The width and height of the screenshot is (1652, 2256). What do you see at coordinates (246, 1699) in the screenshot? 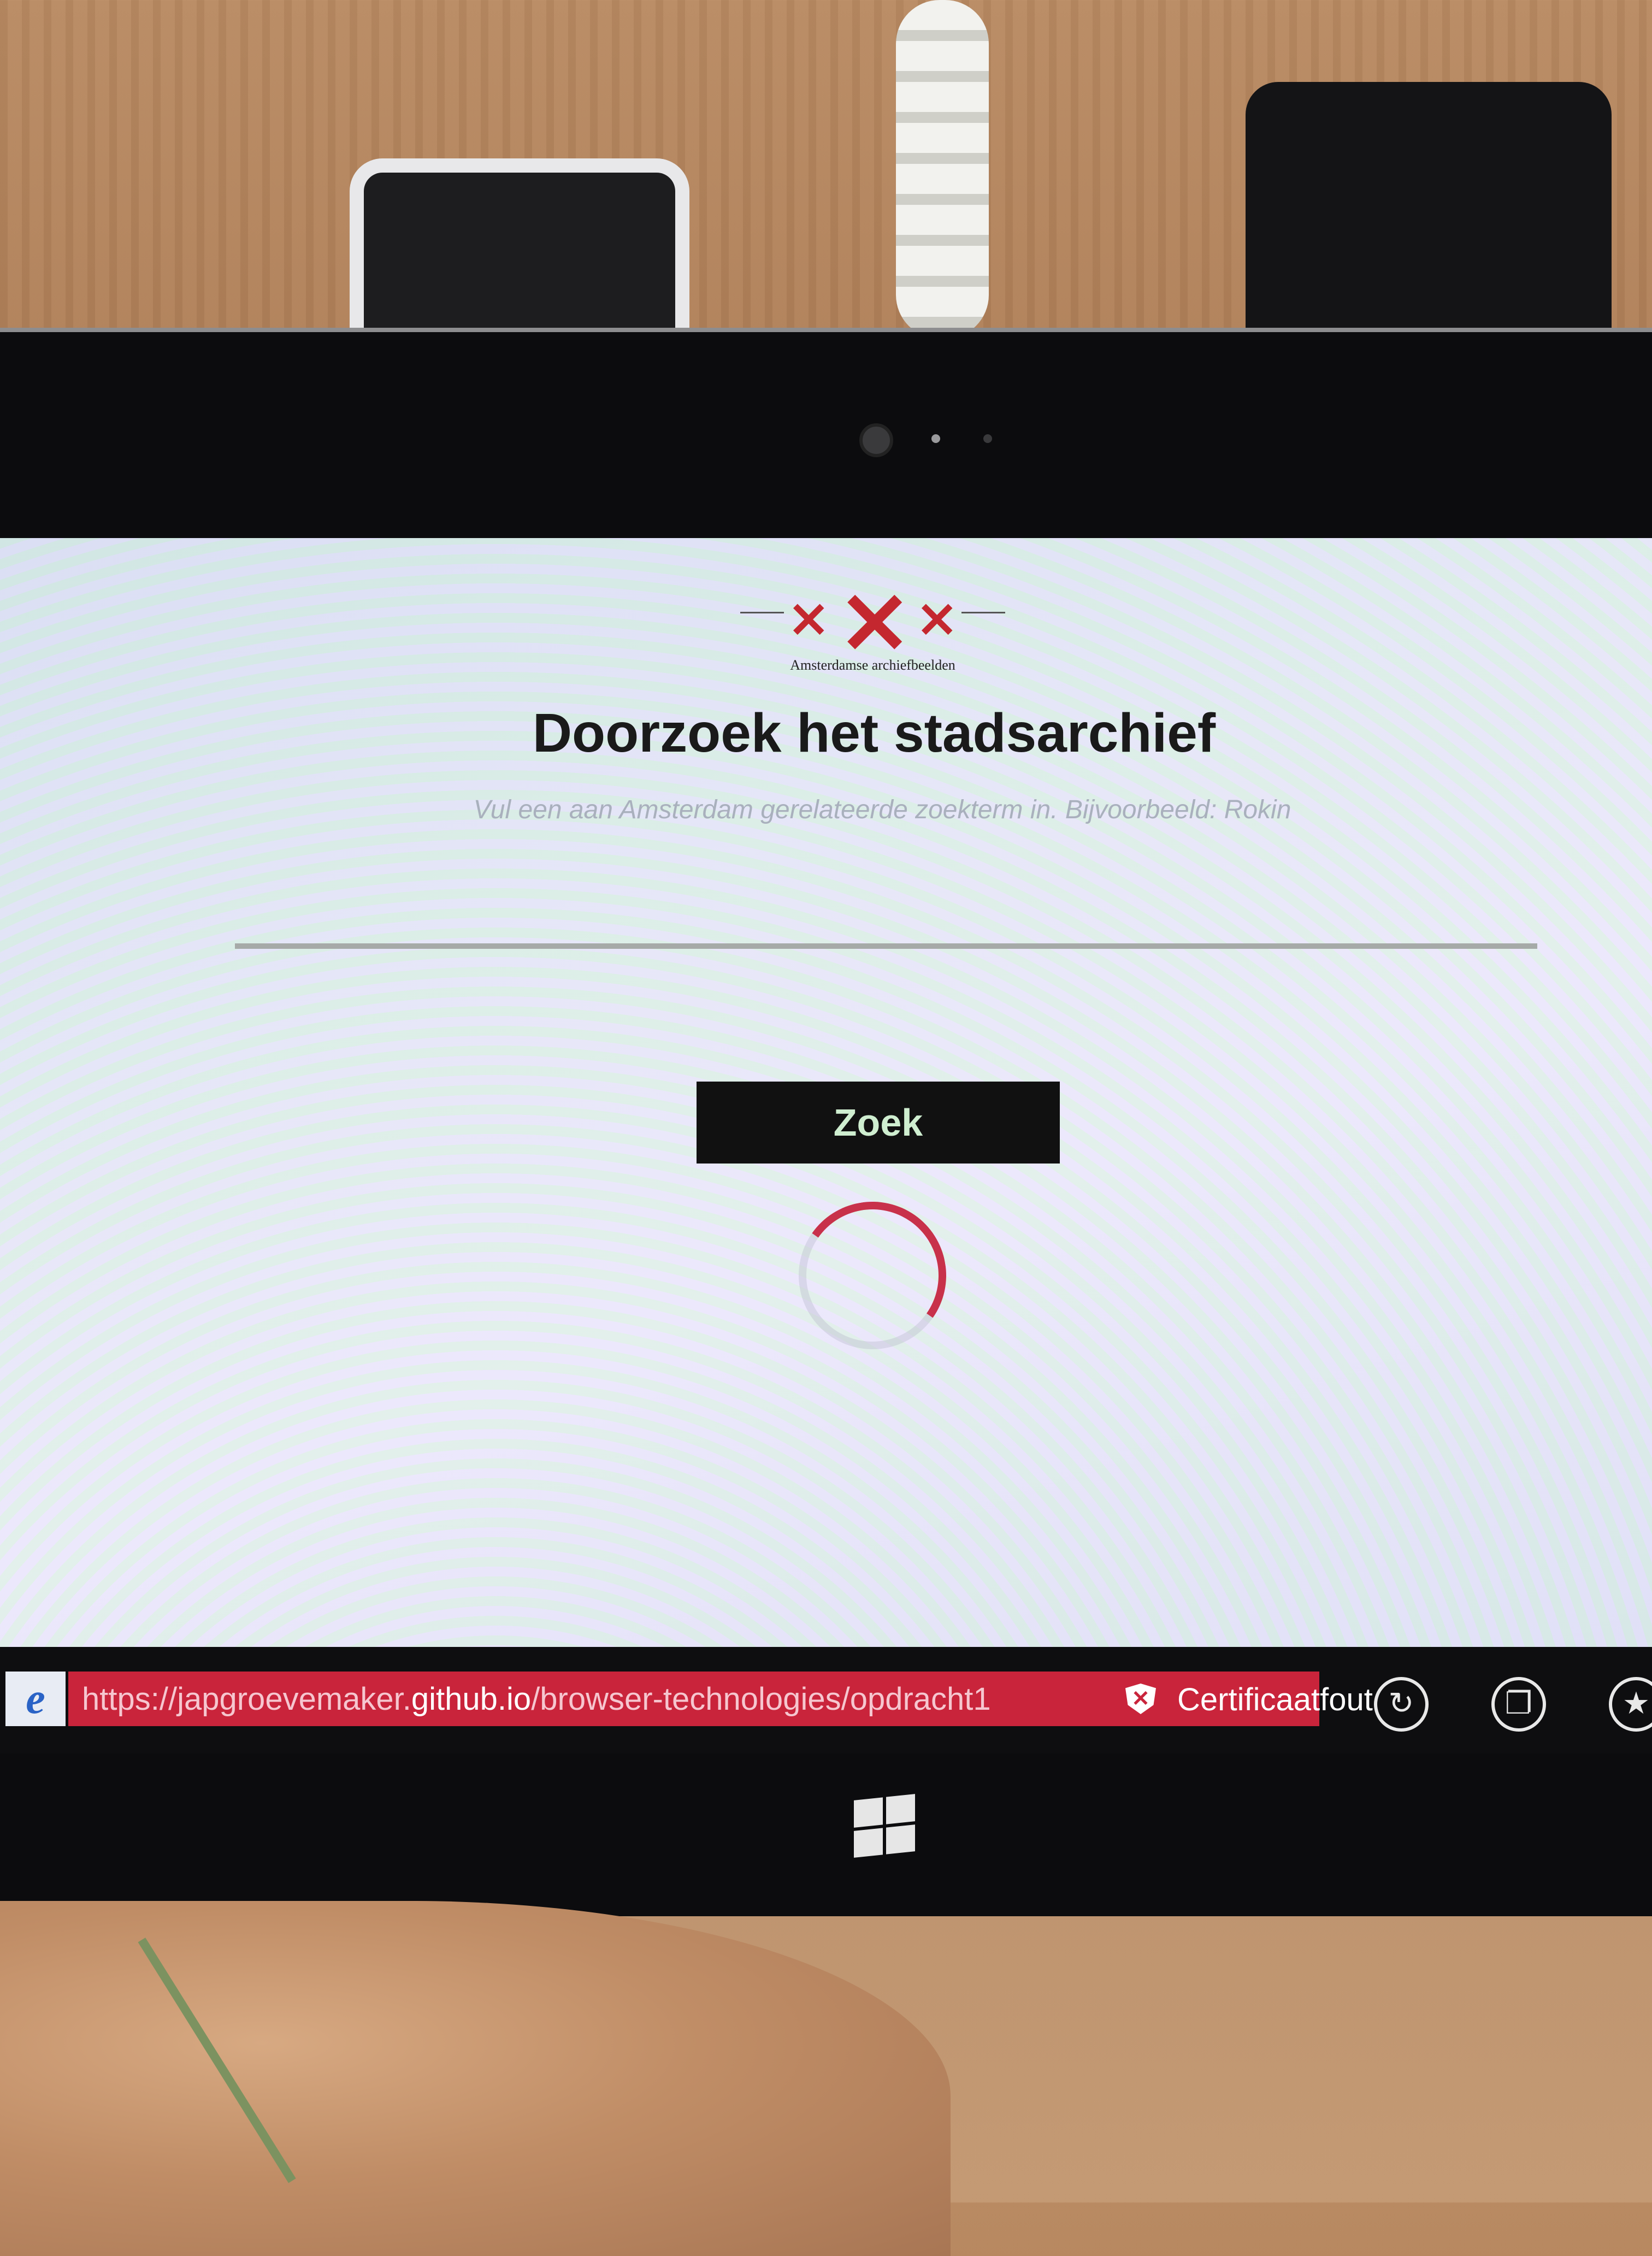
I see `url-prefix: https://japgroevemaker.` at bounding box center [246, 1699].